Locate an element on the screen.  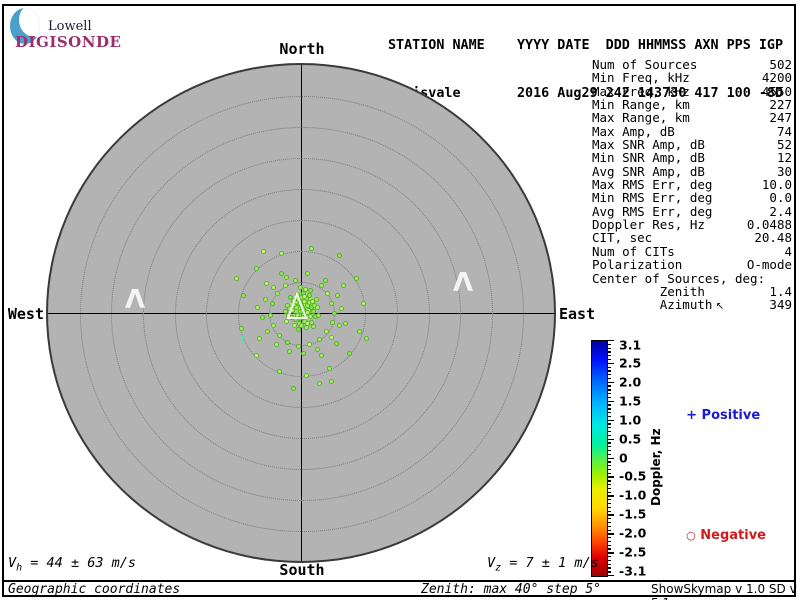
vh-symbol: V is located at coordinates (12, 563).